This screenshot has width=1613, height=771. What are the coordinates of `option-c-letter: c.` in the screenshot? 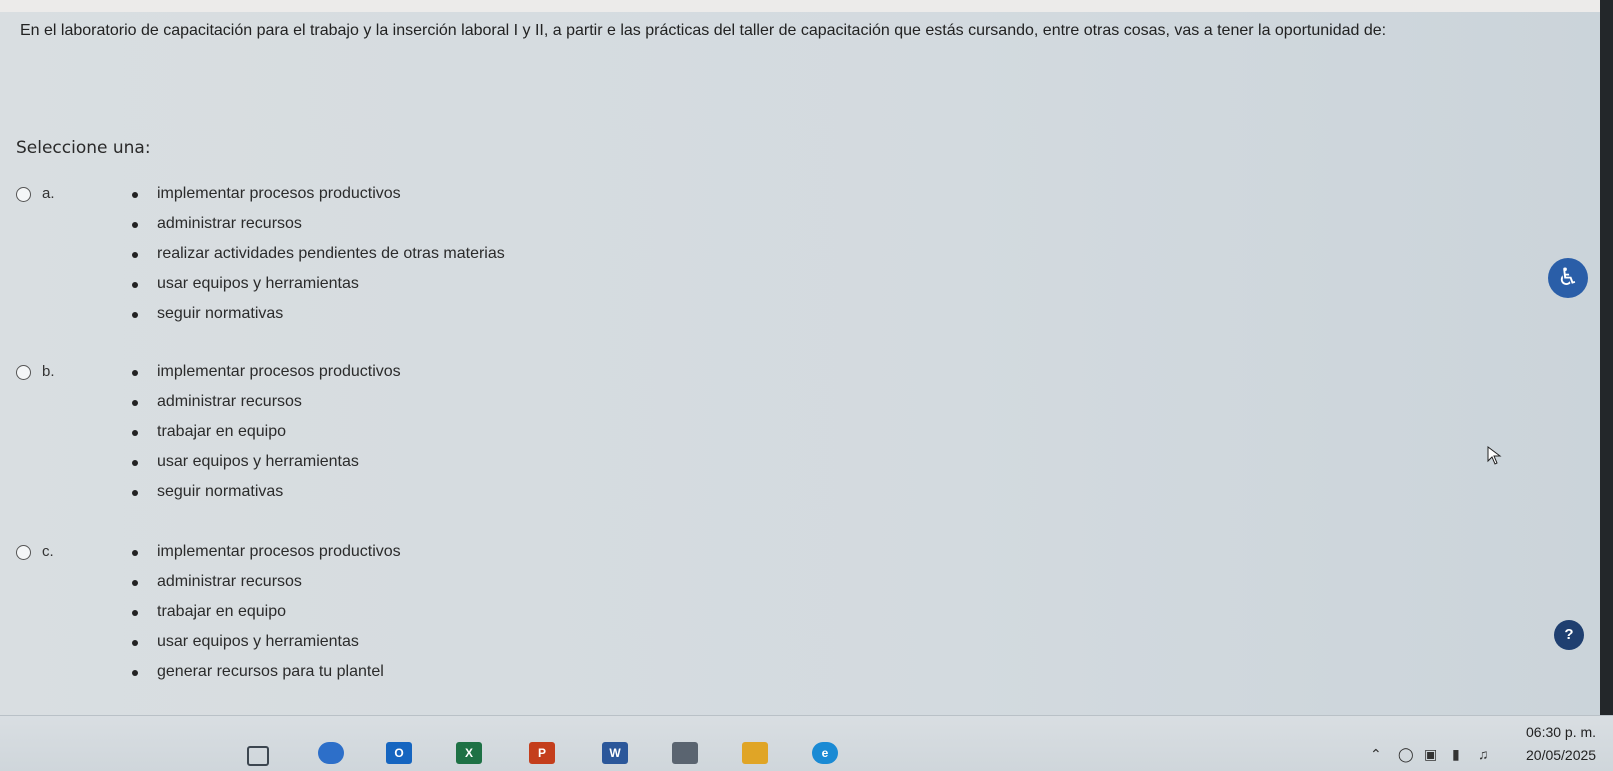 It's located at (48, 551).